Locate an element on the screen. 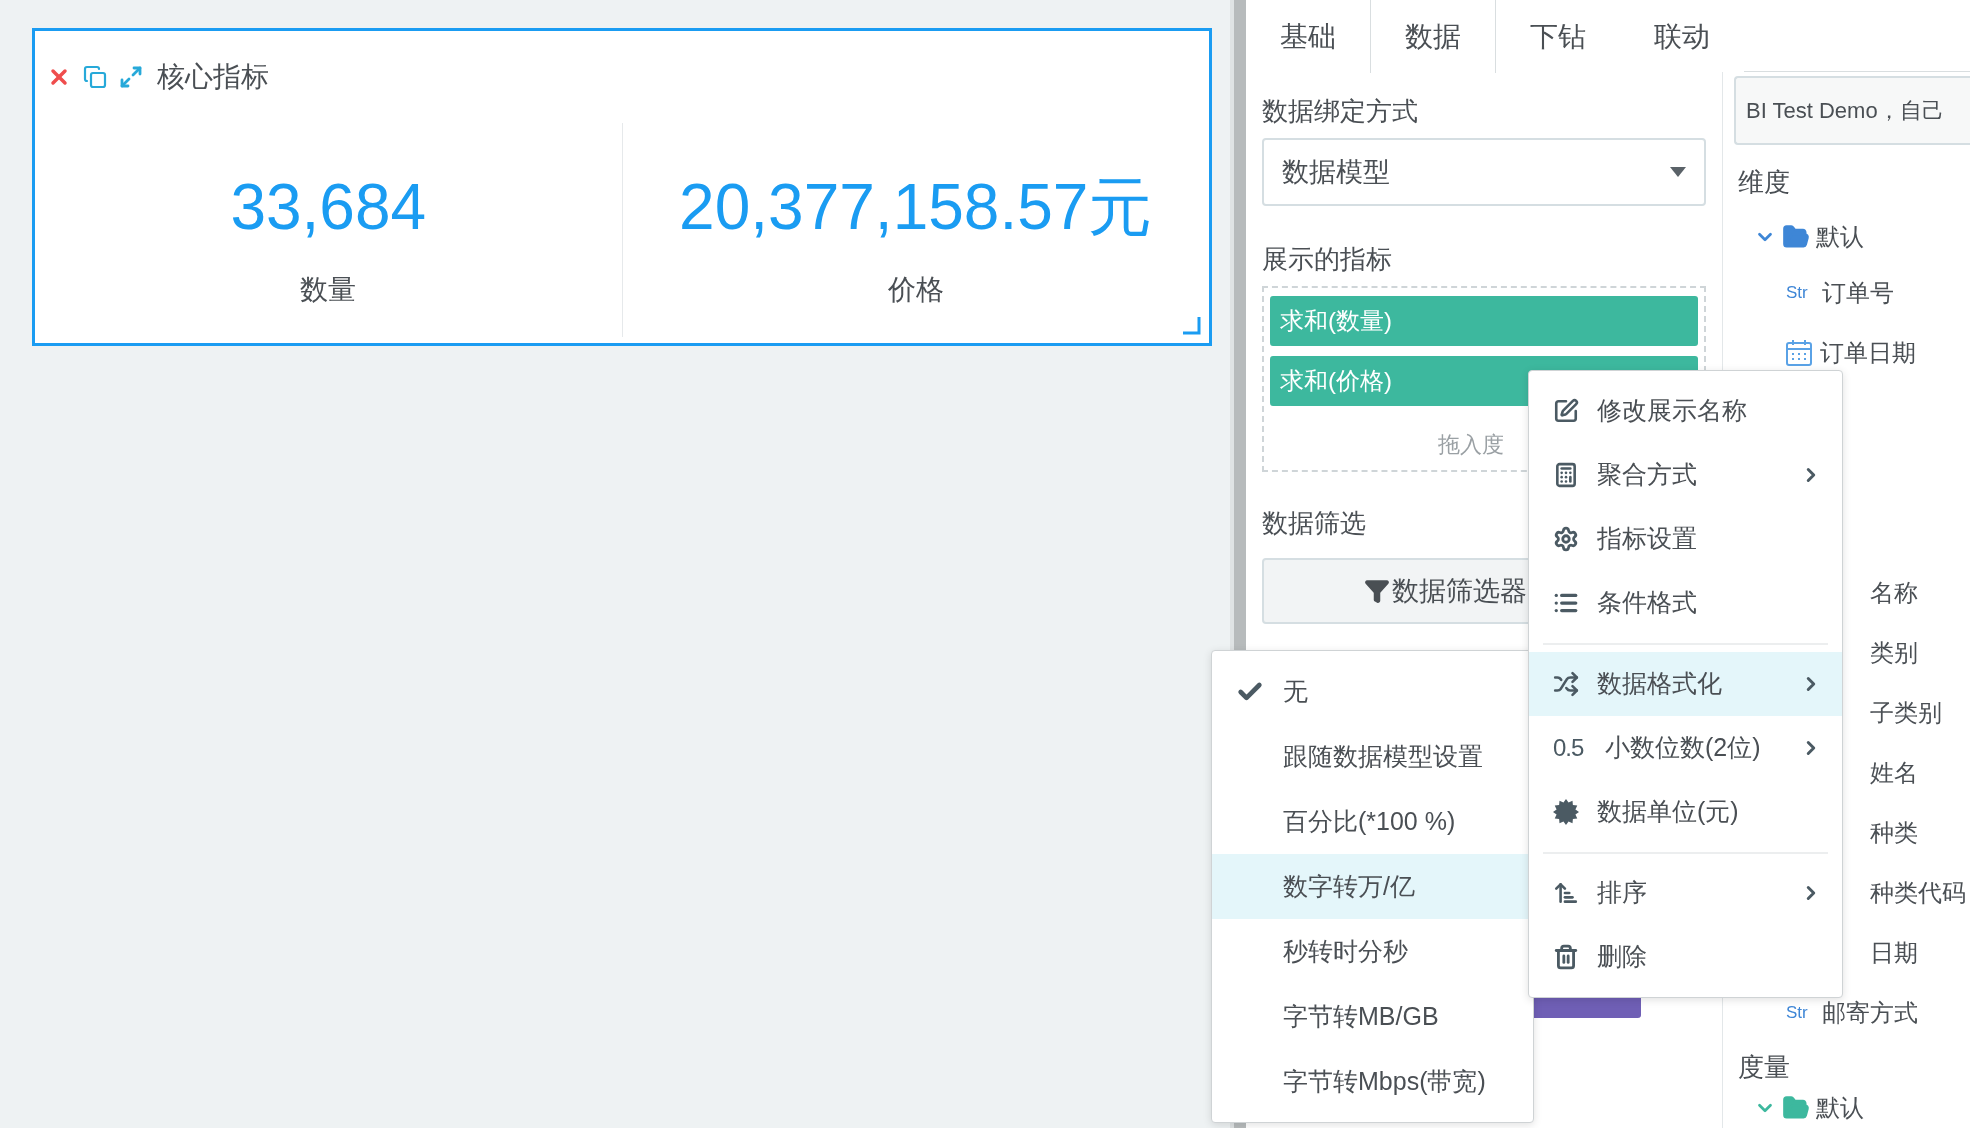 The image size is (1970, 1128). decimal-icon: 0.5 is located at coordinates (1568, 748).